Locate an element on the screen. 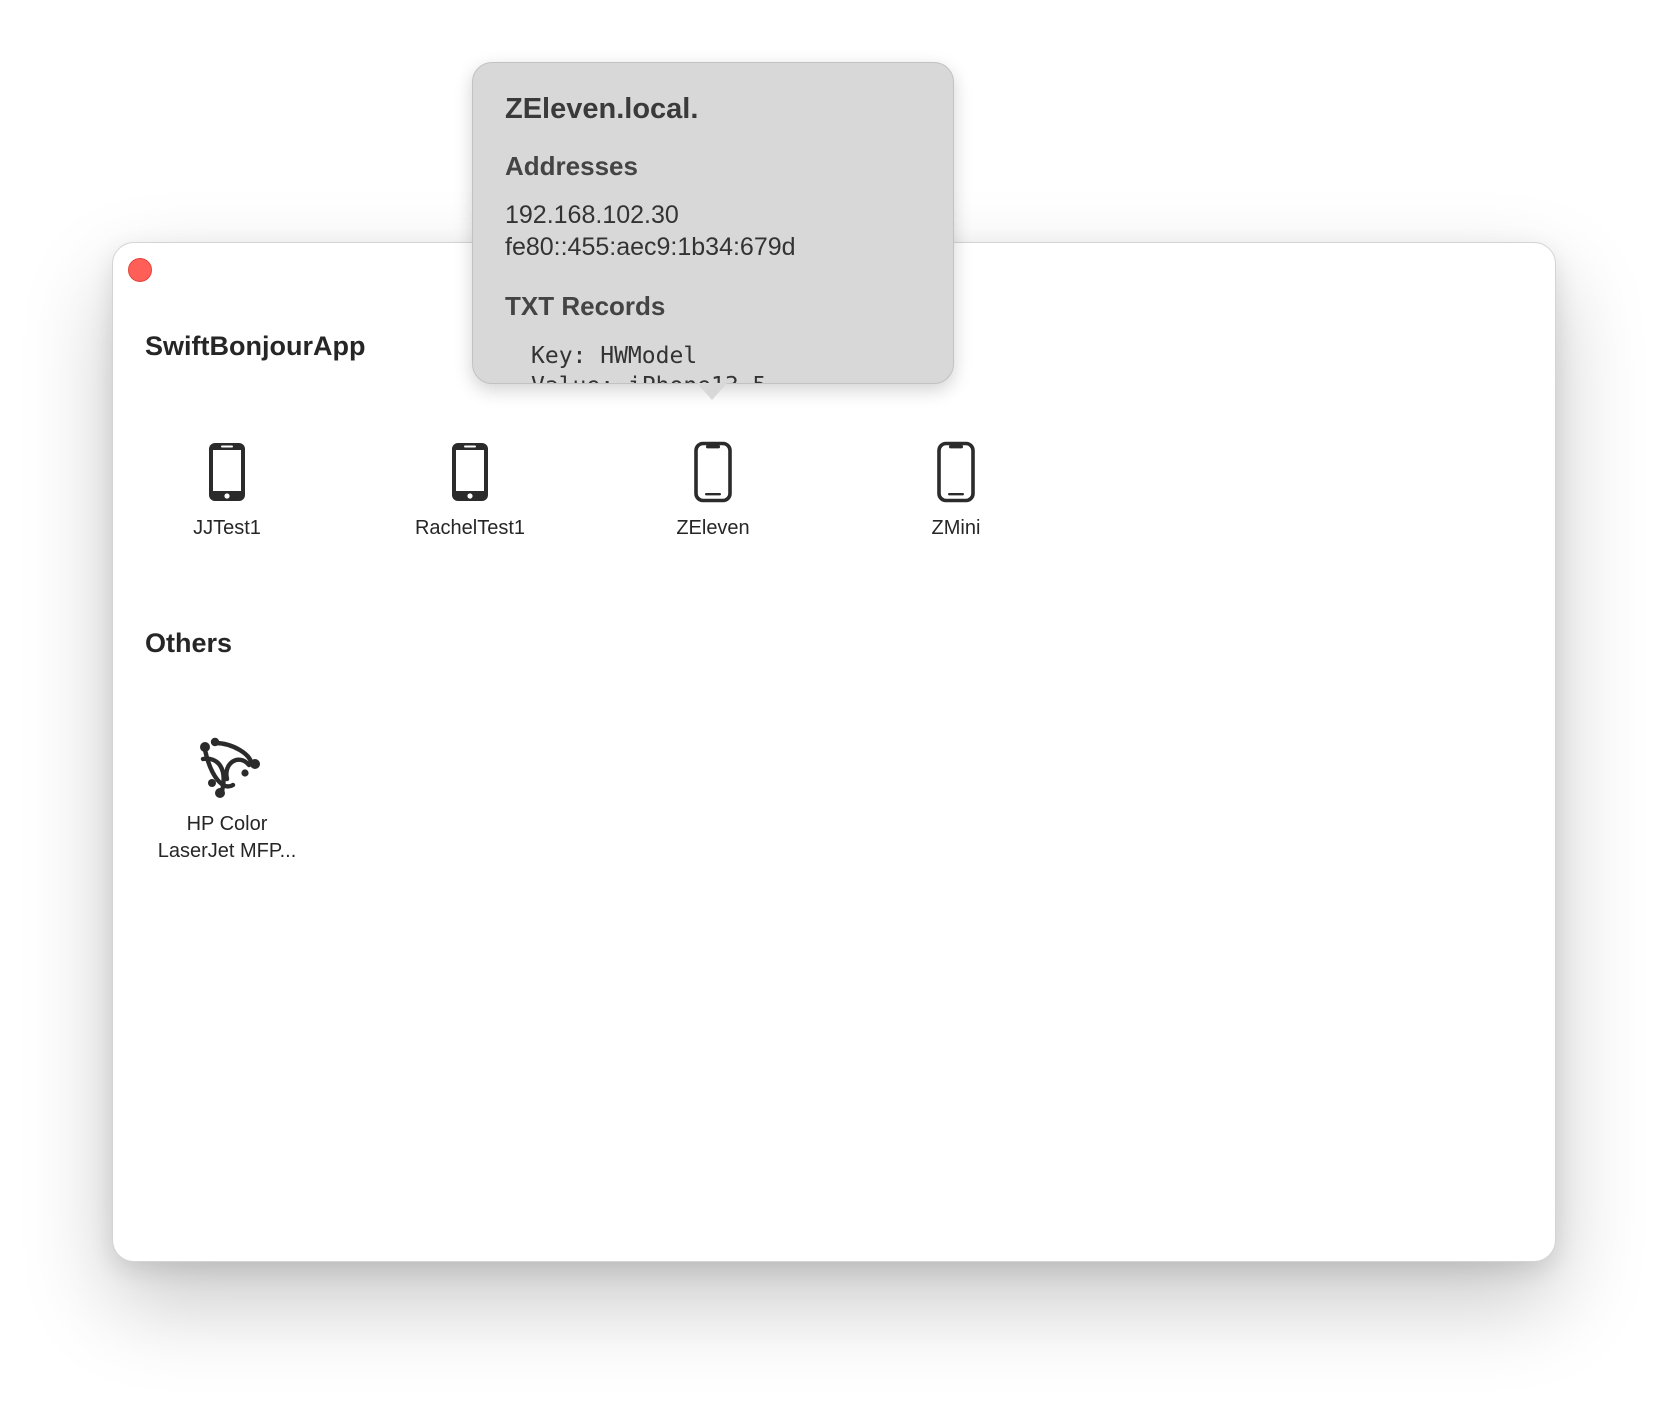 Image resolution: width=1664 pixels, height=1406 pixels. device-zeleven: ZEleven is located at coordinates (713, 491).